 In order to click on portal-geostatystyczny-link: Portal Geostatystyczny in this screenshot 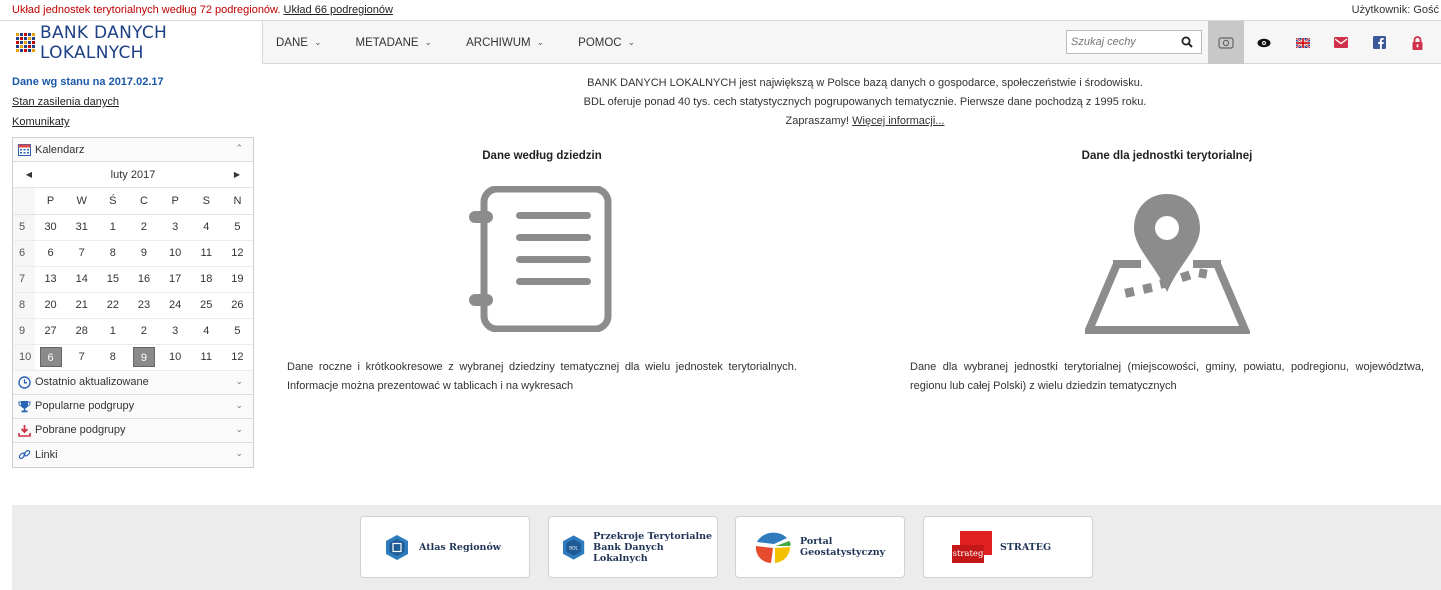, I will do `click(820, 547)`.